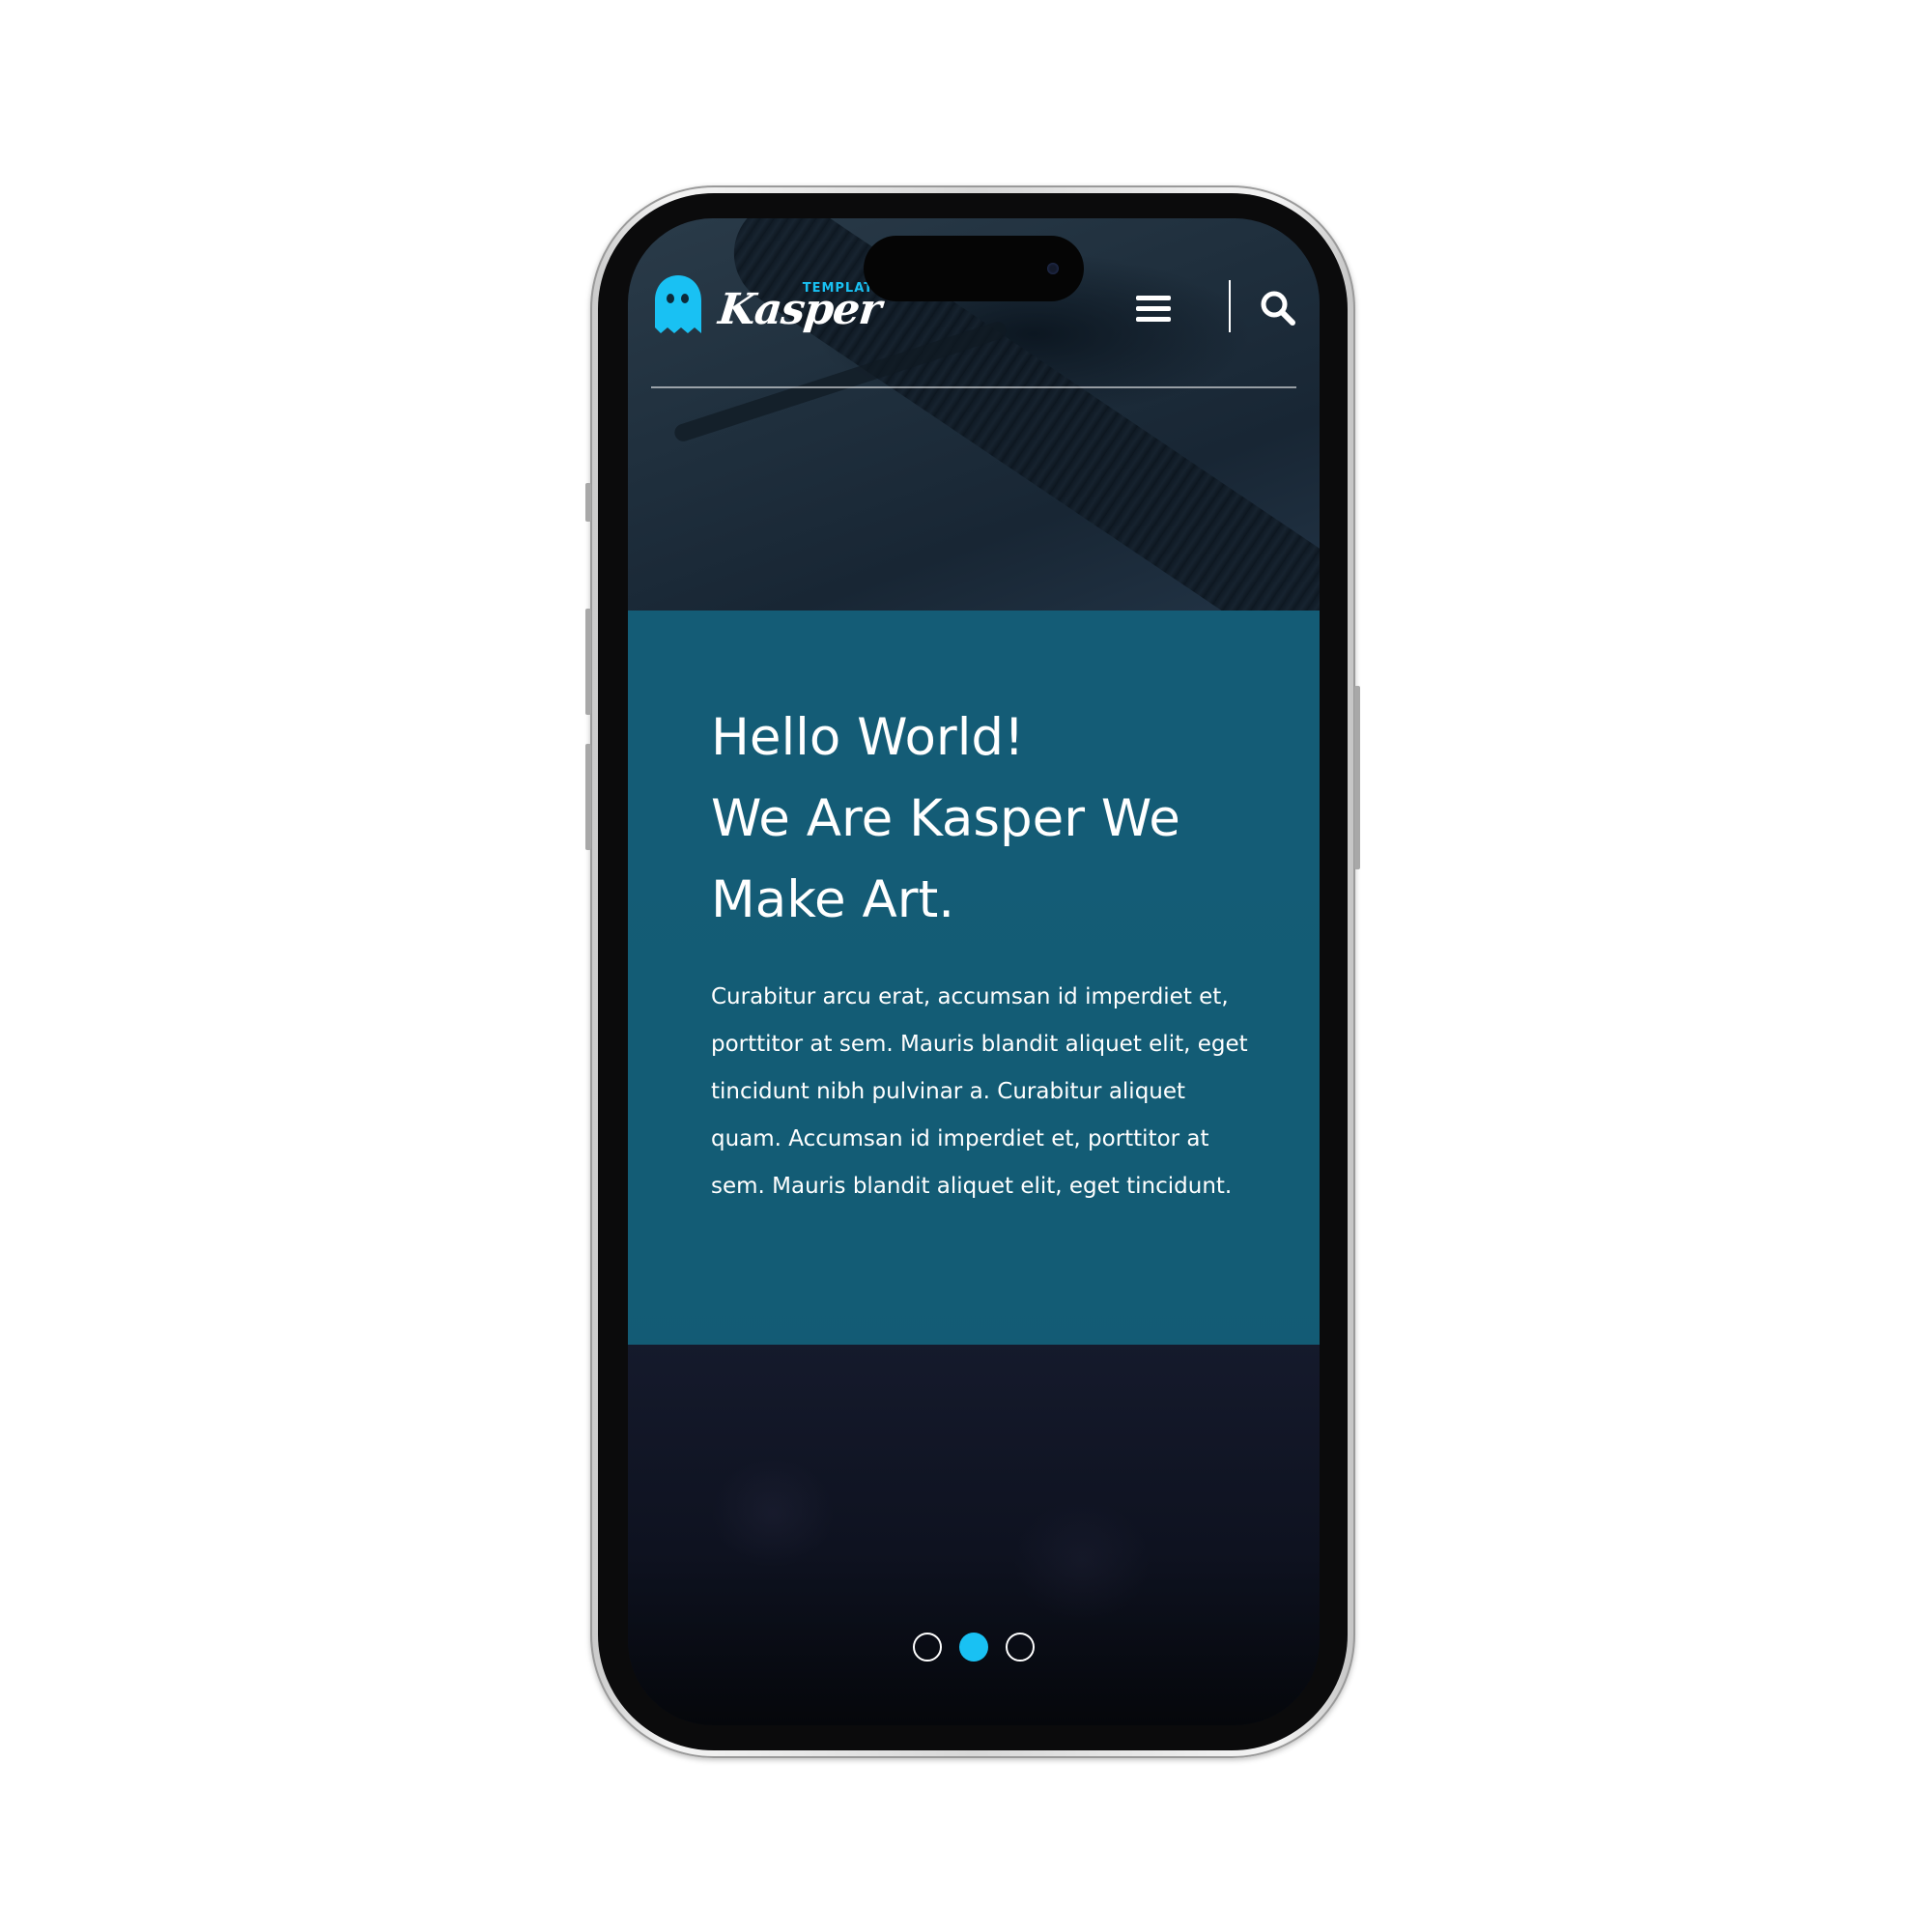 This screenshot has width=1932, height=1932. What do you see at coordinates (945, 818) in the screenshot?
I see `hero-title-line-2: We Are Kasper We` at bounding box center [945, 818].